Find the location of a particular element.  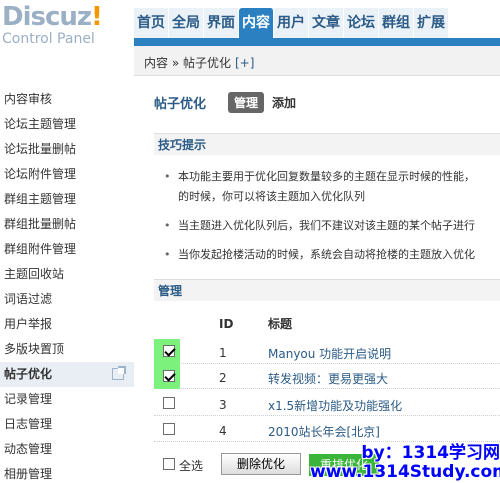

manage-heading: 管理 is located at coordinates (327, 290).